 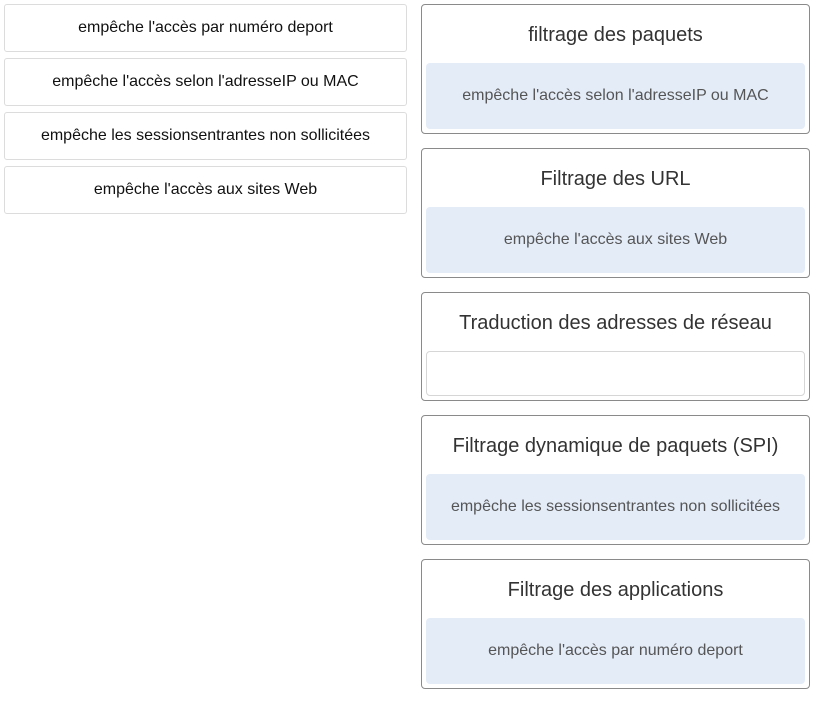 I want to click on target-title: filtrage des paquets, so click(x=615, y=34).